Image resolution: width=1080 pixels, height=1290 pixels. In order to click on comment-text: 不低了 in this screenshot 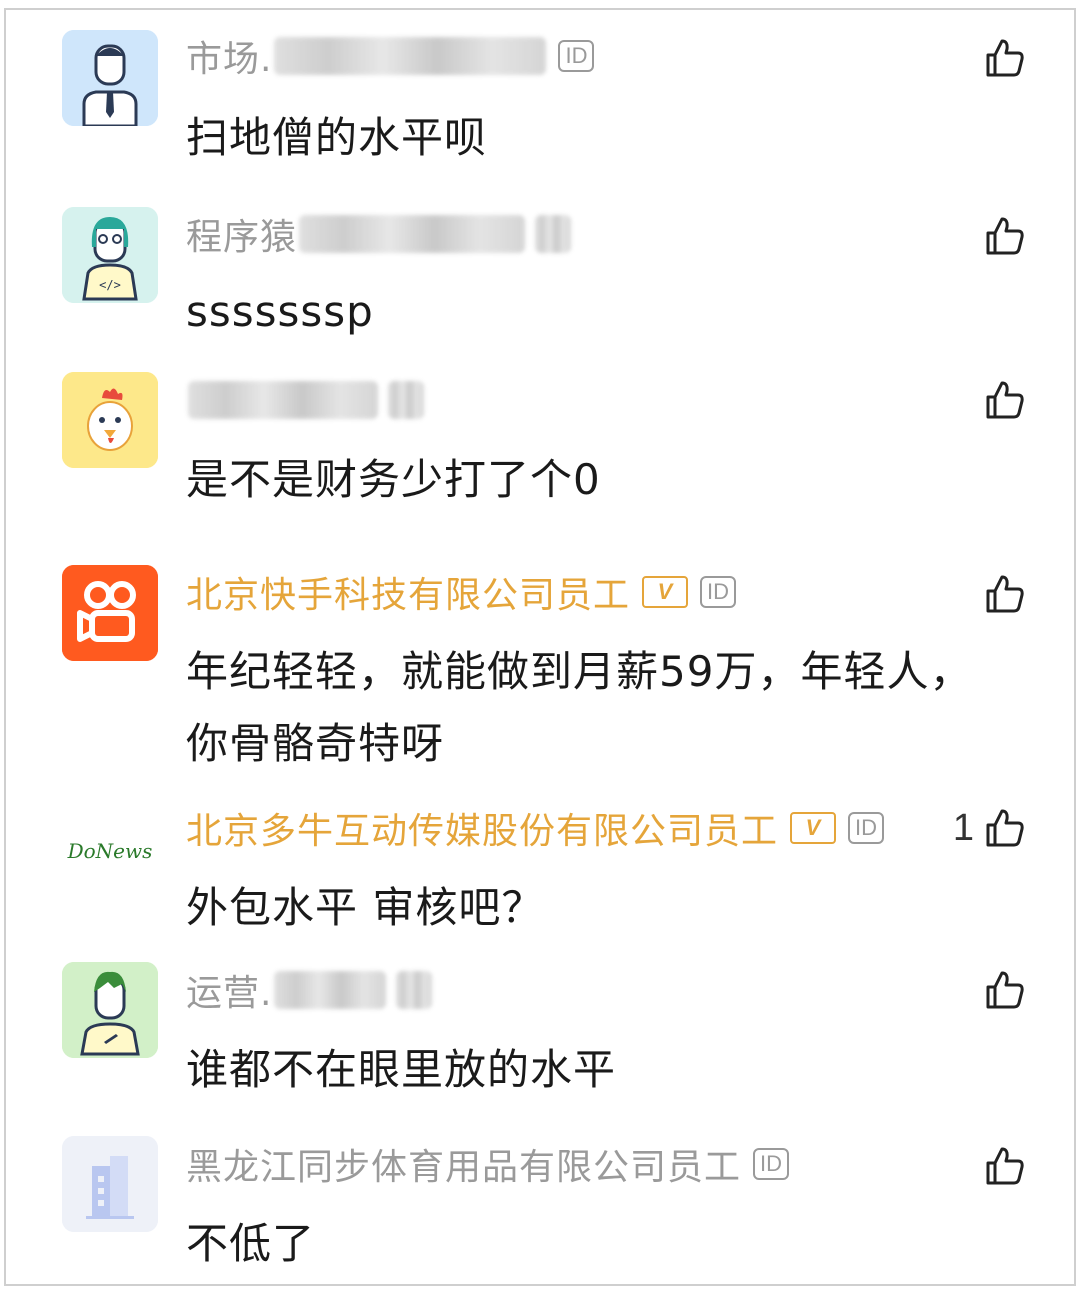, I will do `click(251, 1243)`.